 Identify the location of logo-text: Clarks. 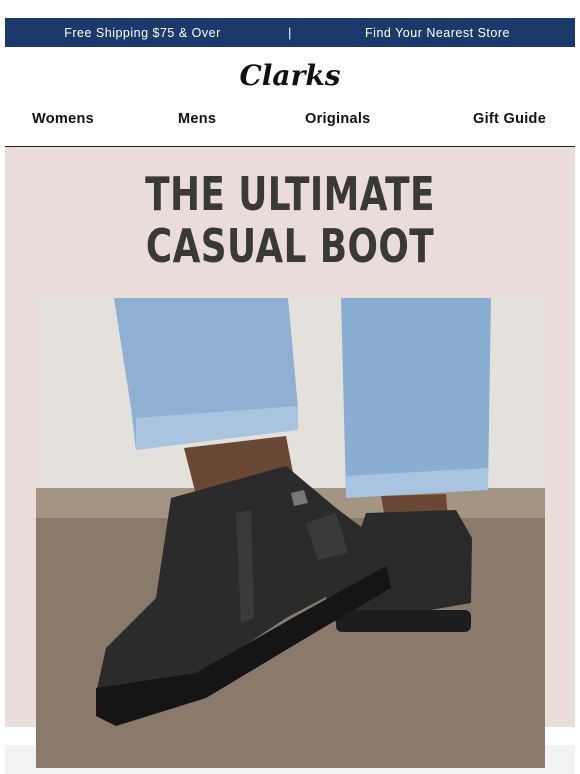
(290, 75).